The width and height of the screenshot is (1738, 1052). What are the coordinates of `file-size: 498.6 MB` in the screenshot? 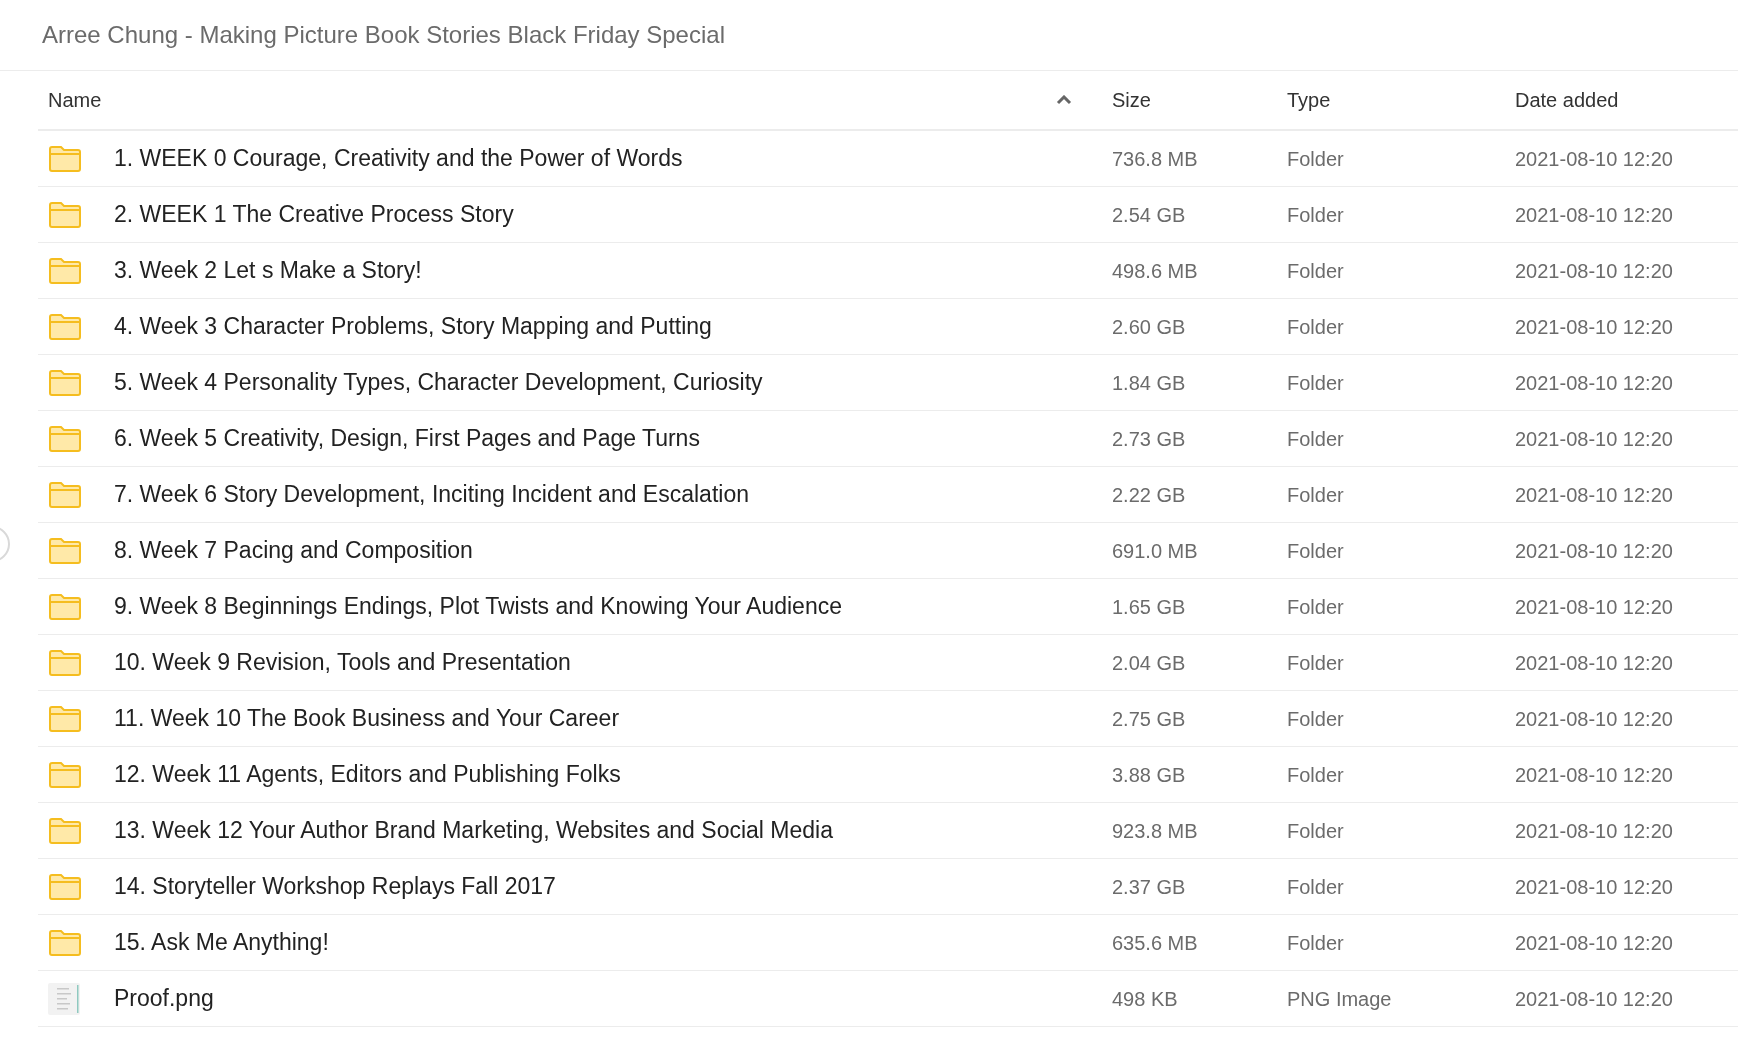 It's located at (1155, 271).